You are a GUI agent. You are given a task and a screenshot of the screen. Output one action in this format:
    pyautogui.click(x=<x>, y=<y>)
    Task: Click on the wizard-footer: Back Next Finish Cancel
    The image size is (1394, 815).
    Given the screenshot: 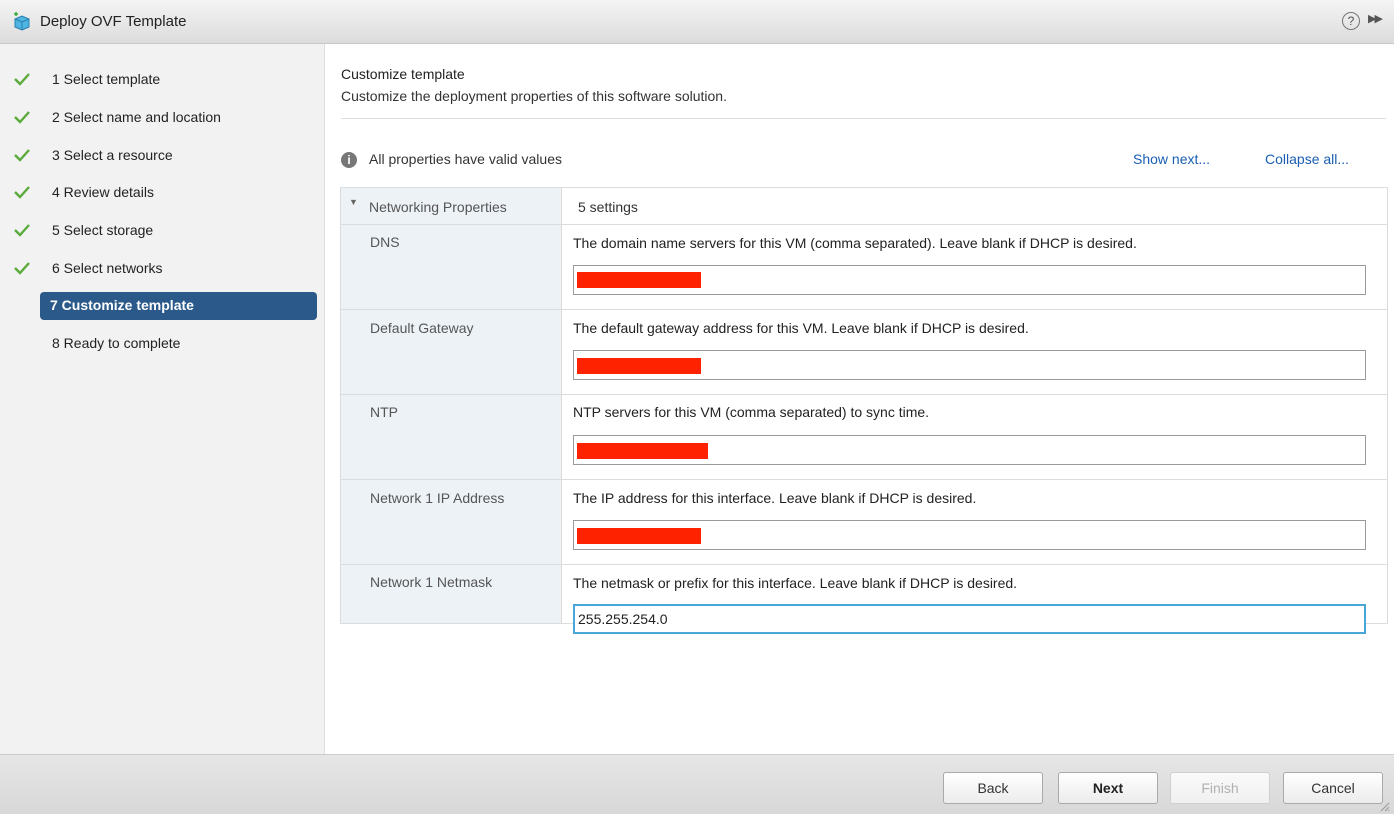 What is the action you would take?
    pyautogui.click(x=697, y=784)
    